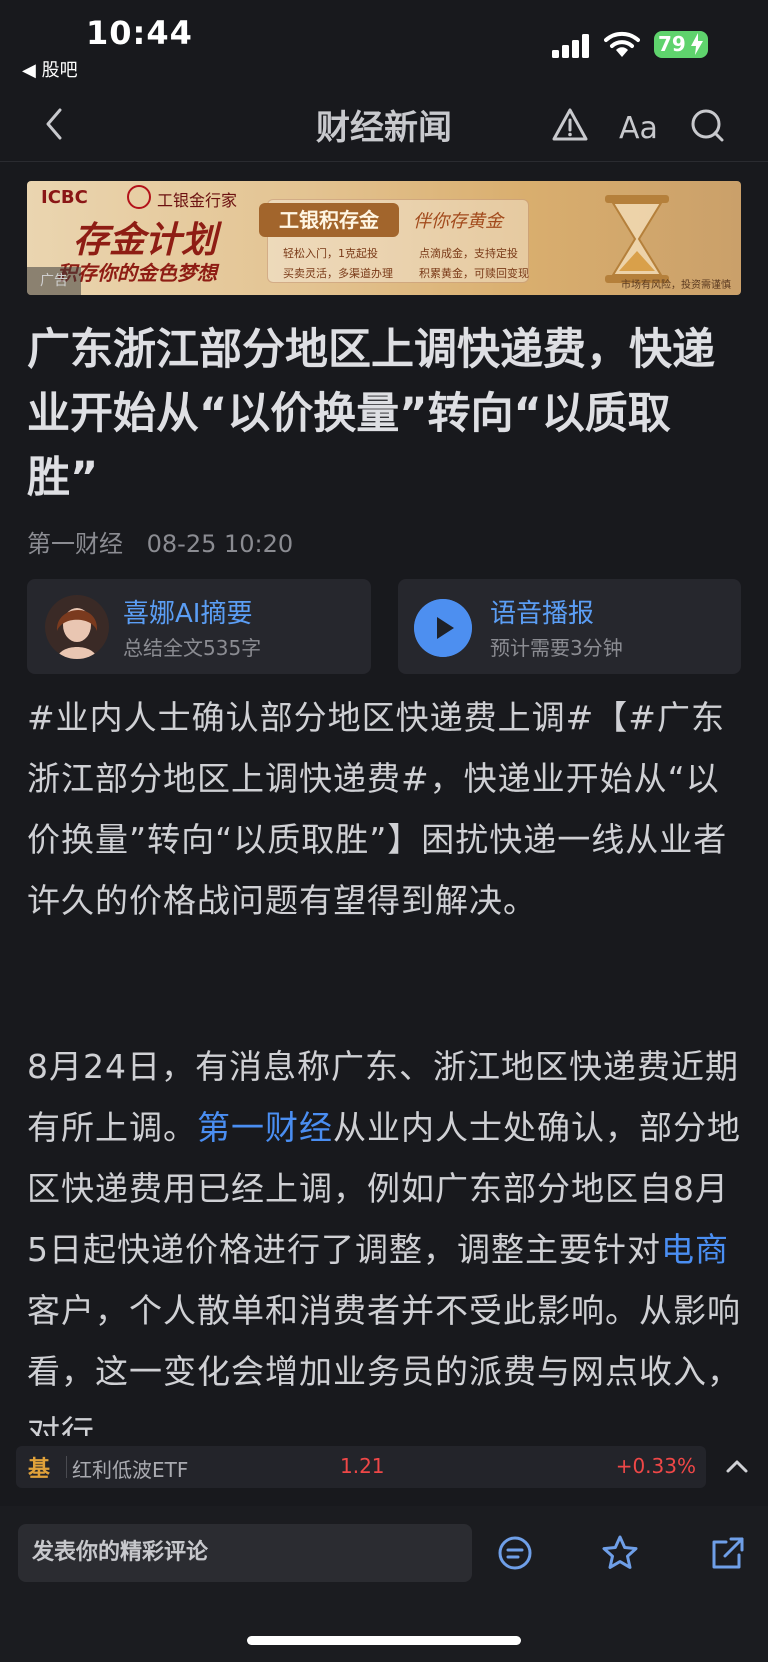 This screenshot has height=1662, width=768. What do you see at coordinates (443, 628) in the screenshot?
I see `play-icon` at bounding box center [443, 628].